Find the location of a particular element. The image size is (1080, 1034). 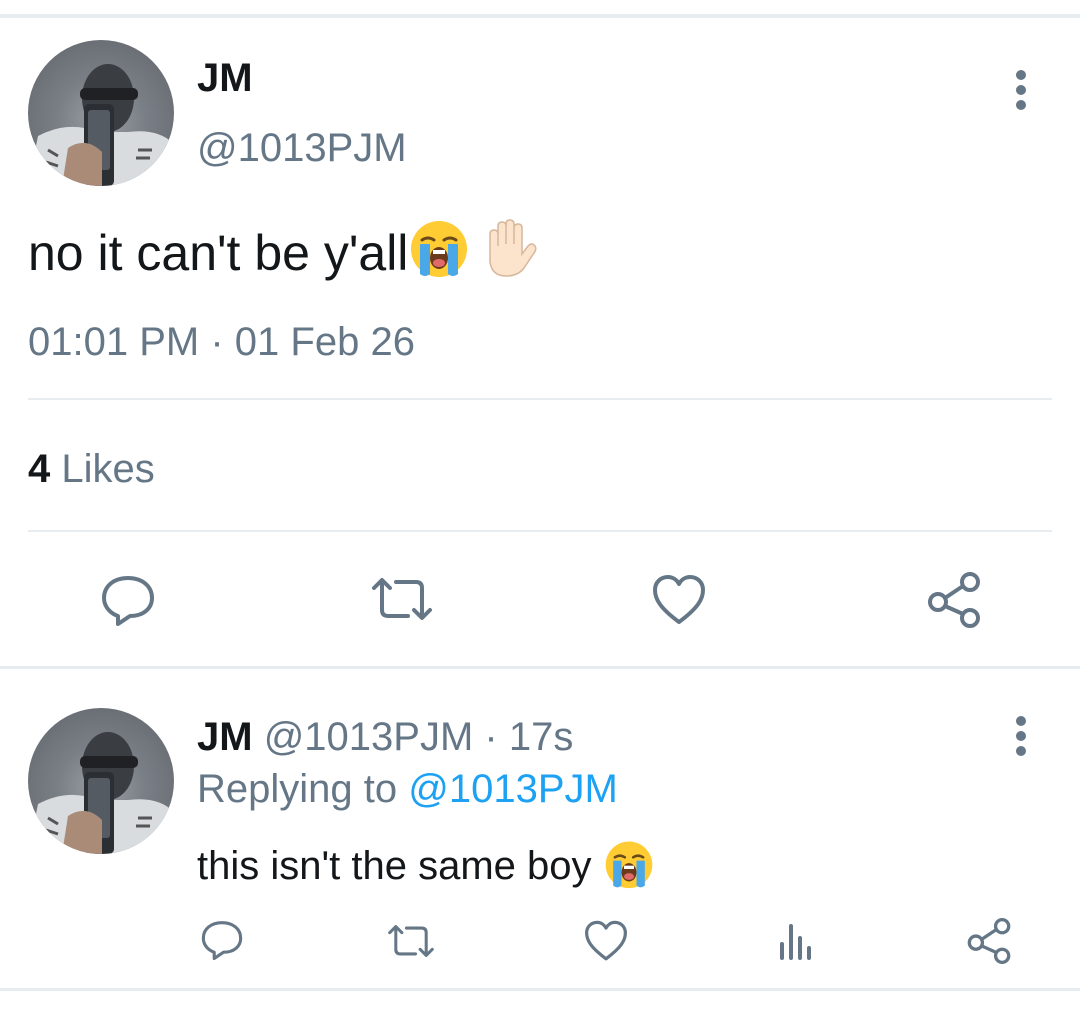

display-name: JM is located at coordinates (225, 78).